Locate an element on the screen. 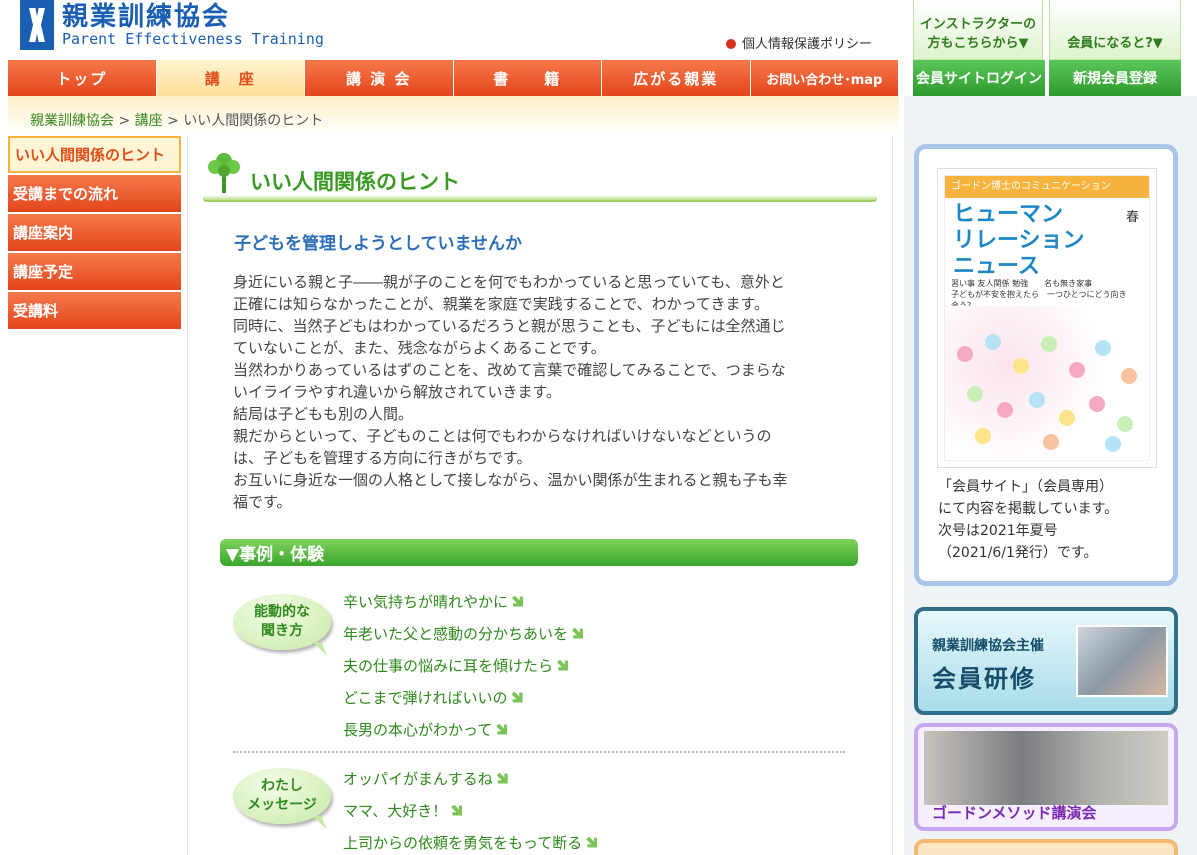  nav-lecture: 講 演 会 is located at coordinates (379, 78).